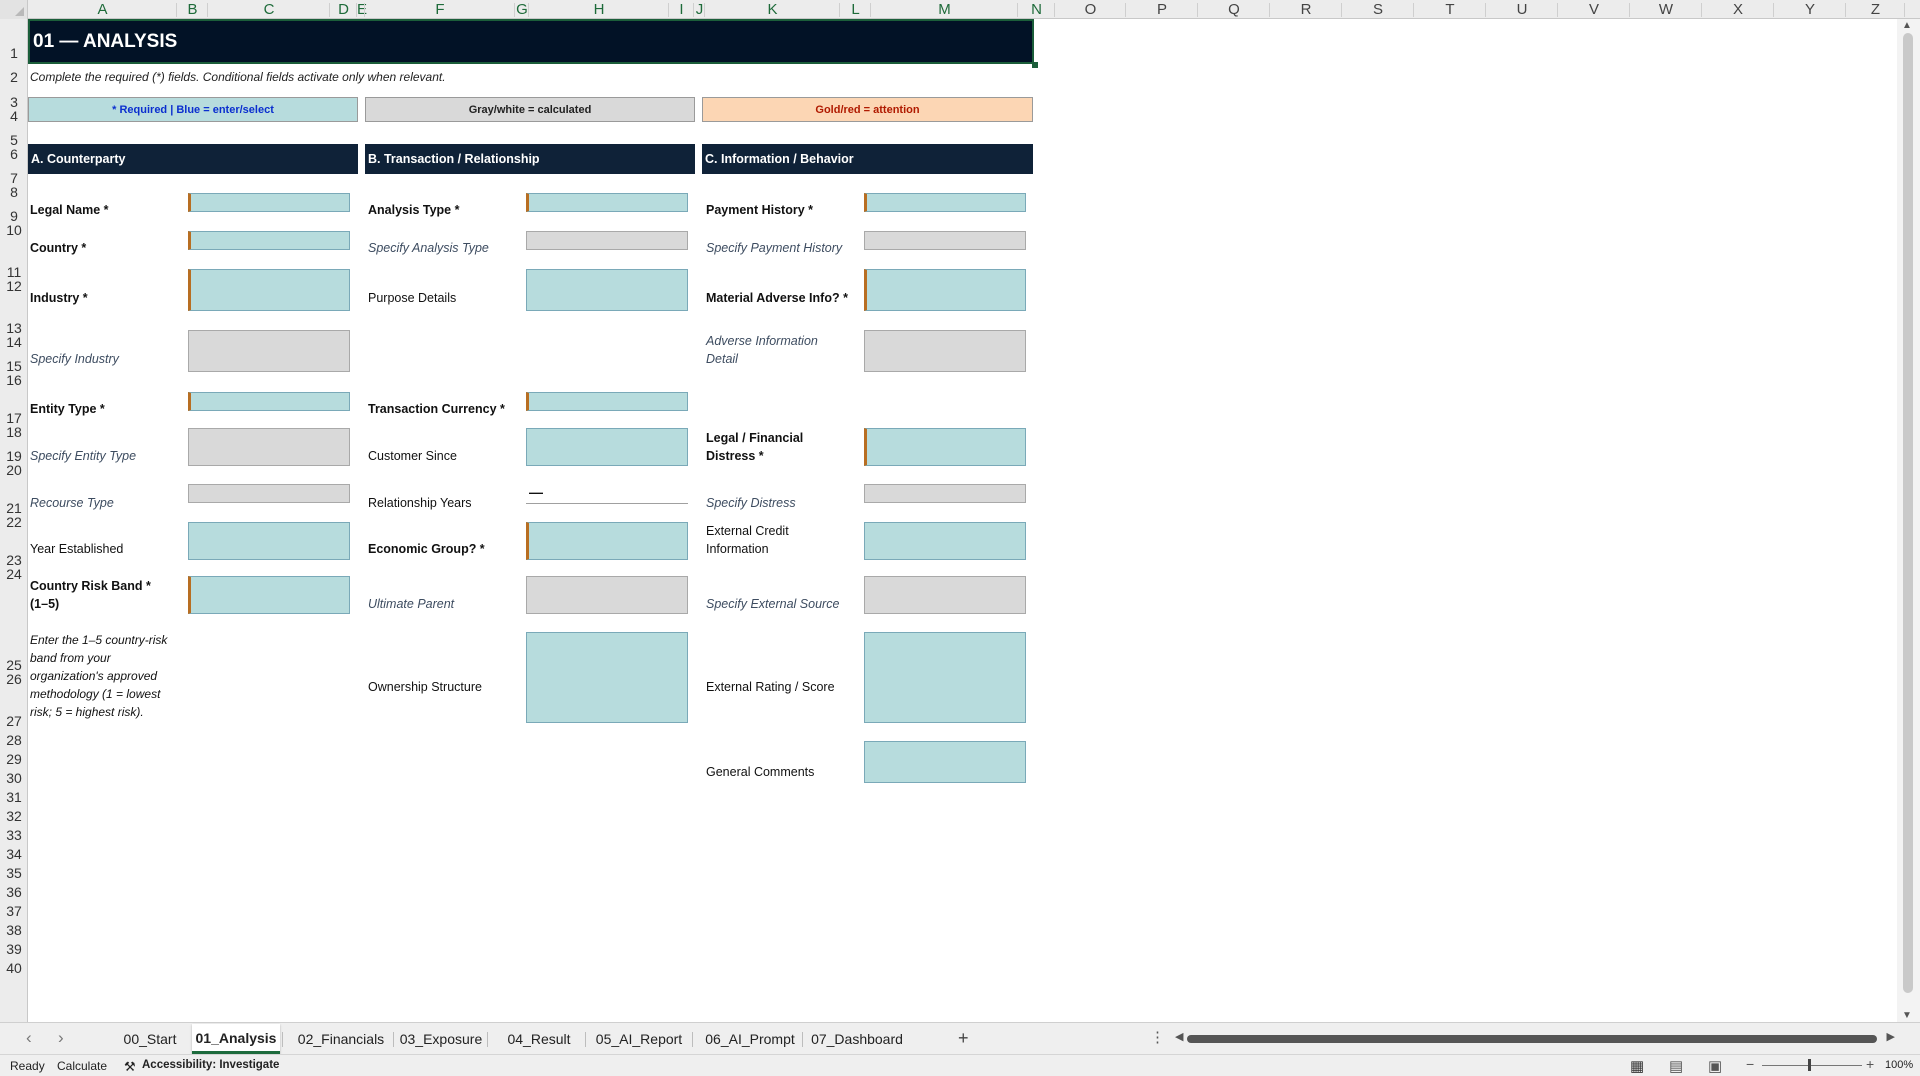 The image size is (1920, 1076). I want to click on ownership-structure-input, so click(607, 677).